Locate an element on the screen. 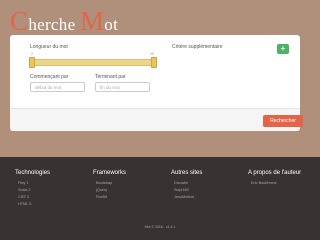 The width and height of the screenshot is (320, 240). search-button: Rechercher is located at coordinates (283, 121).